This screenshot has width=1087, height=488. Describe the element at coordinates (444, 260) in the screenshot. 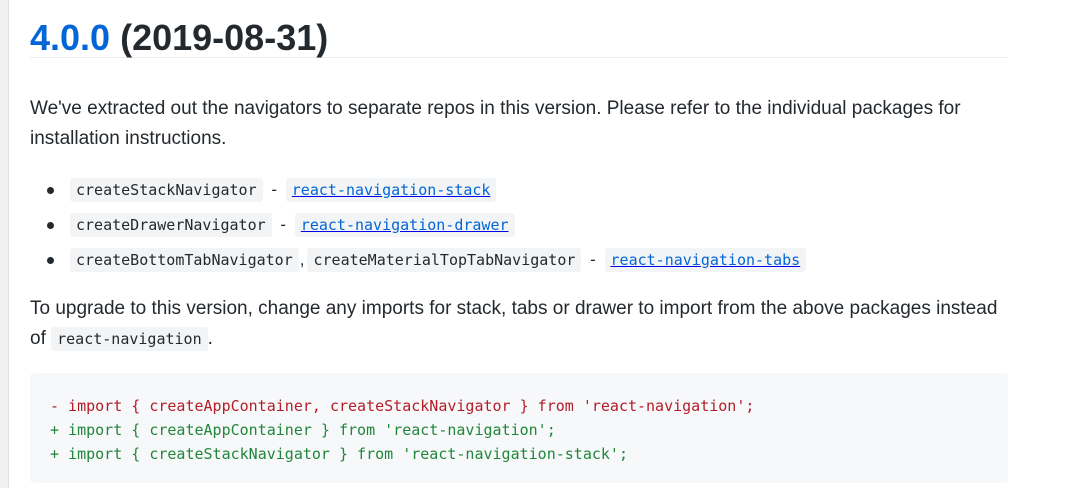

I see `navigator-code: createMaterialTopTabNavigator` at that location.